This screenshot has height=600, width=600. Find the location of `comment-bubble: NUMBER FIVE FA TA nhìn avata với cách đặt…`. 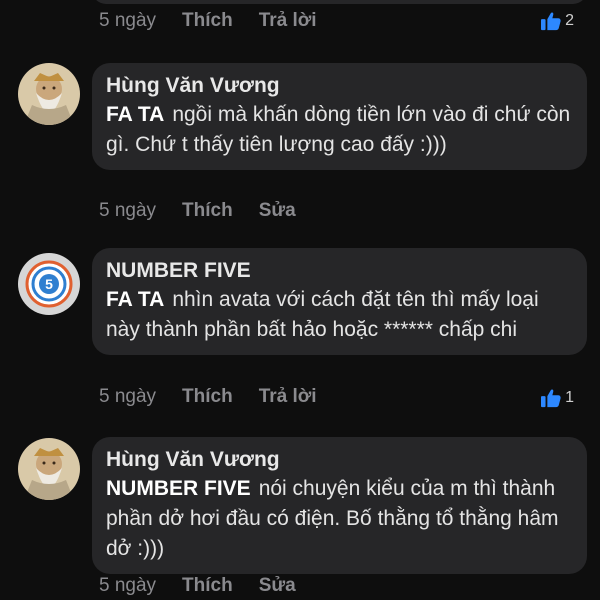

comment-bubble: NUMBER FIVE FA TA nhìn avata với cách đặt… is located at coordinates (339, 301).